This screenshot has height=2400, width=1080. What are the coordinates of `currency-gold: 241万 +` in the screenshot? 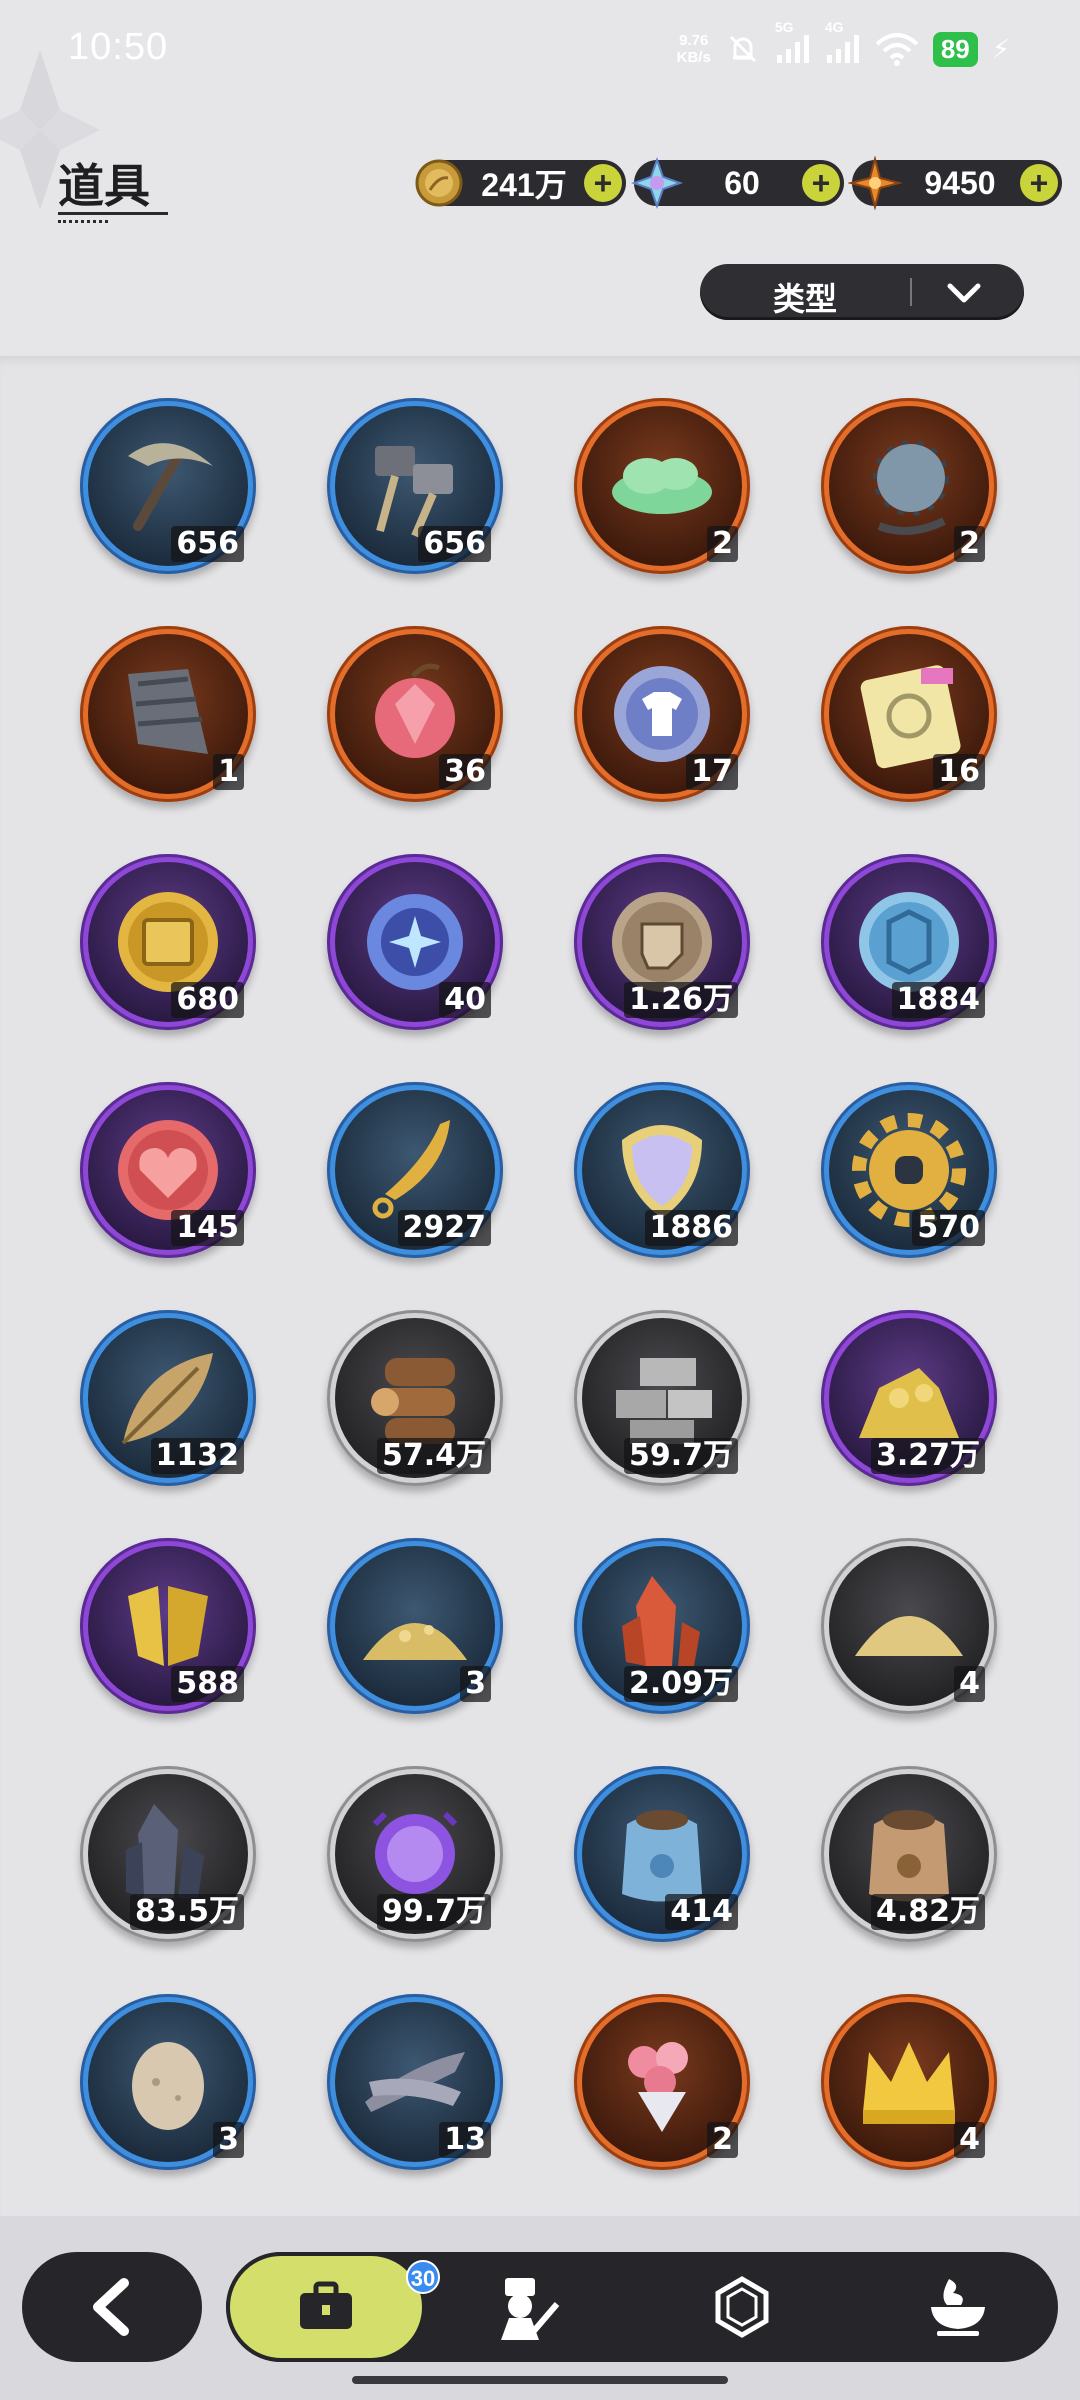 It's located at (520, 183).